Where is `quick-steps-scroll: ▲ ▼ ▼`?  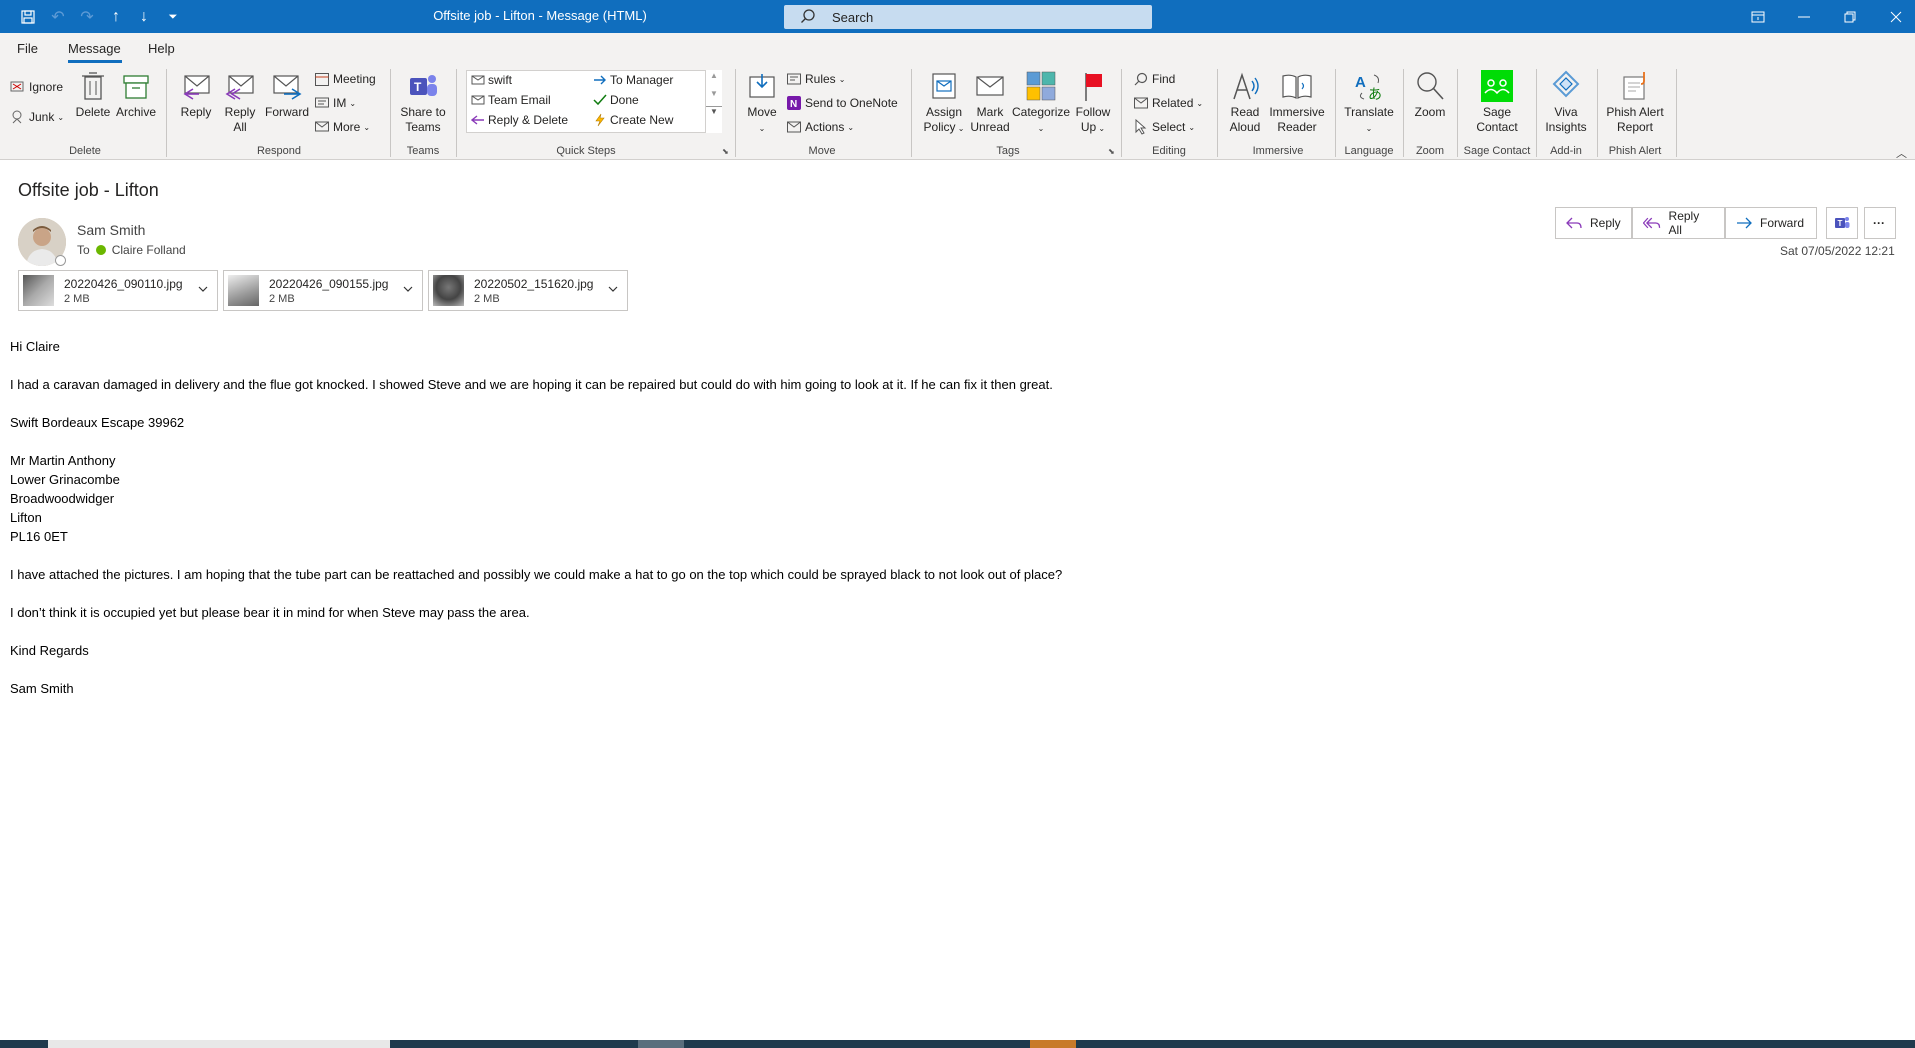 quick-steps-scroll: ▲ ▼ ▼ is located at coordinates (713, 101).